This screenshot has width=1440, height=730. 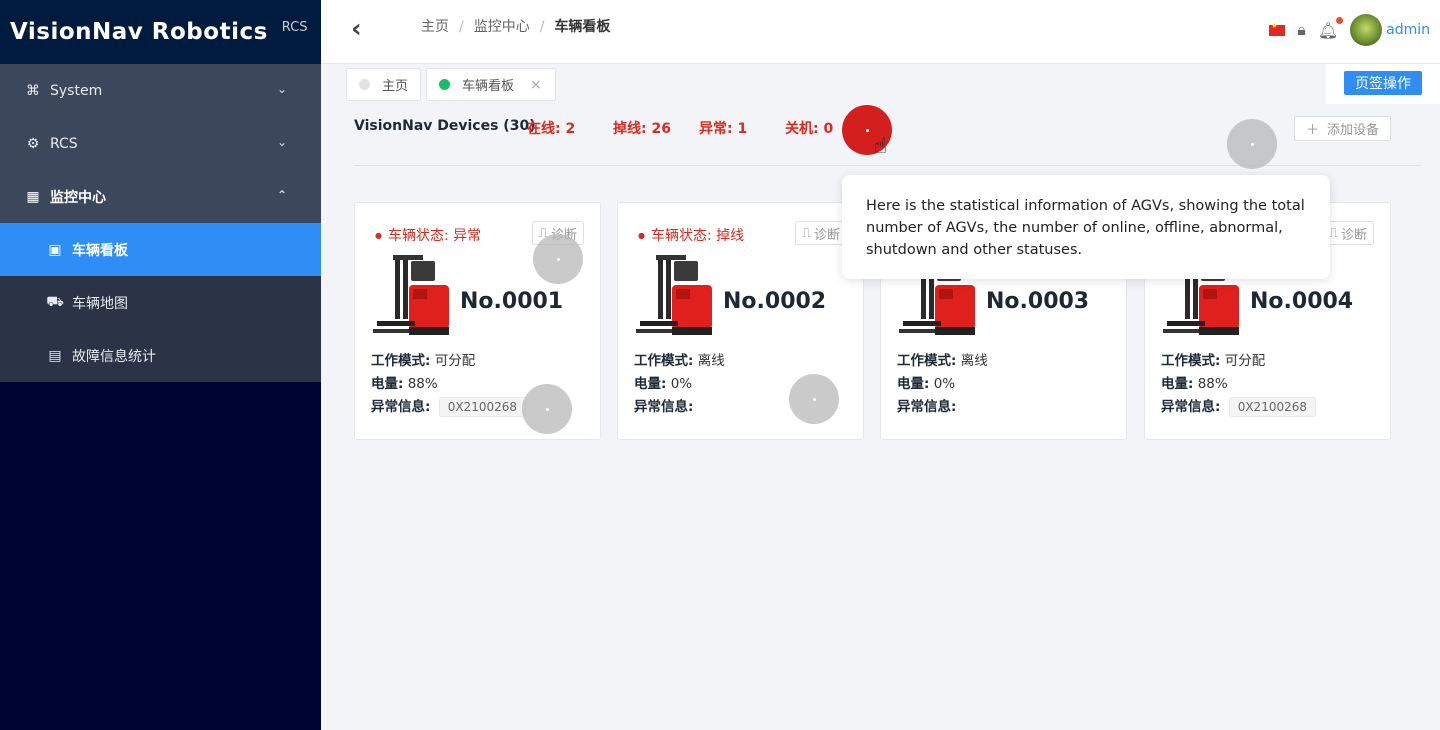 What do you see at coordinates (642, 129) in the screenshot?
I see `stat-offline: 掉线: 26` at bounding box center [642, 129].